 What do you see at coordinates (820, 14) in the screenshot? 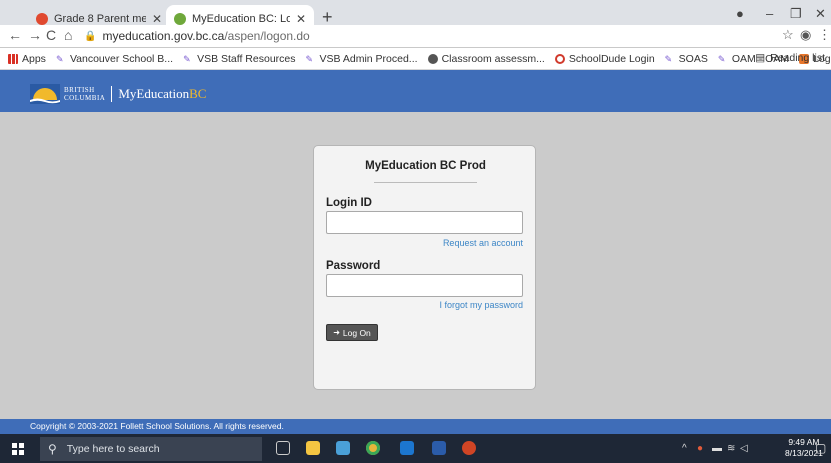
I see `window-close-button: ✕` at bounding box center [820, 14].